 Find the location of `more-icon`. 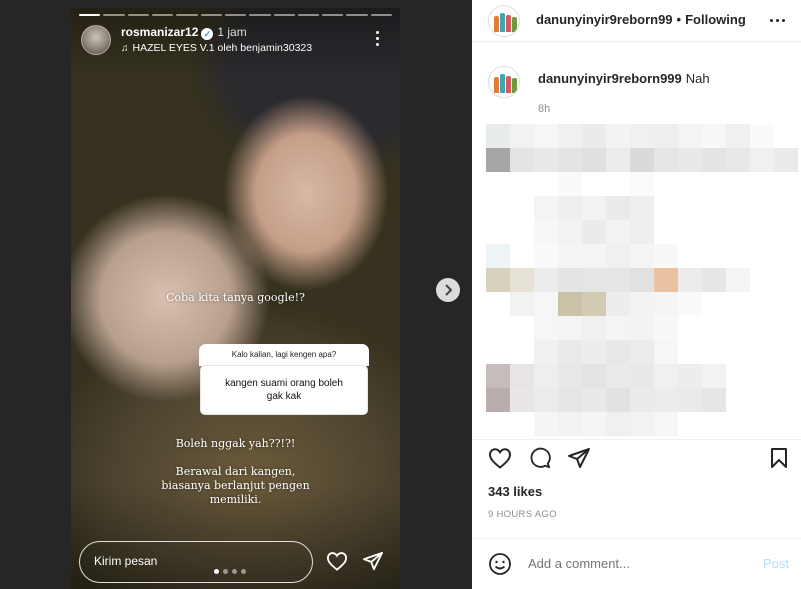

more-icon is located at coordinates (378, 39).